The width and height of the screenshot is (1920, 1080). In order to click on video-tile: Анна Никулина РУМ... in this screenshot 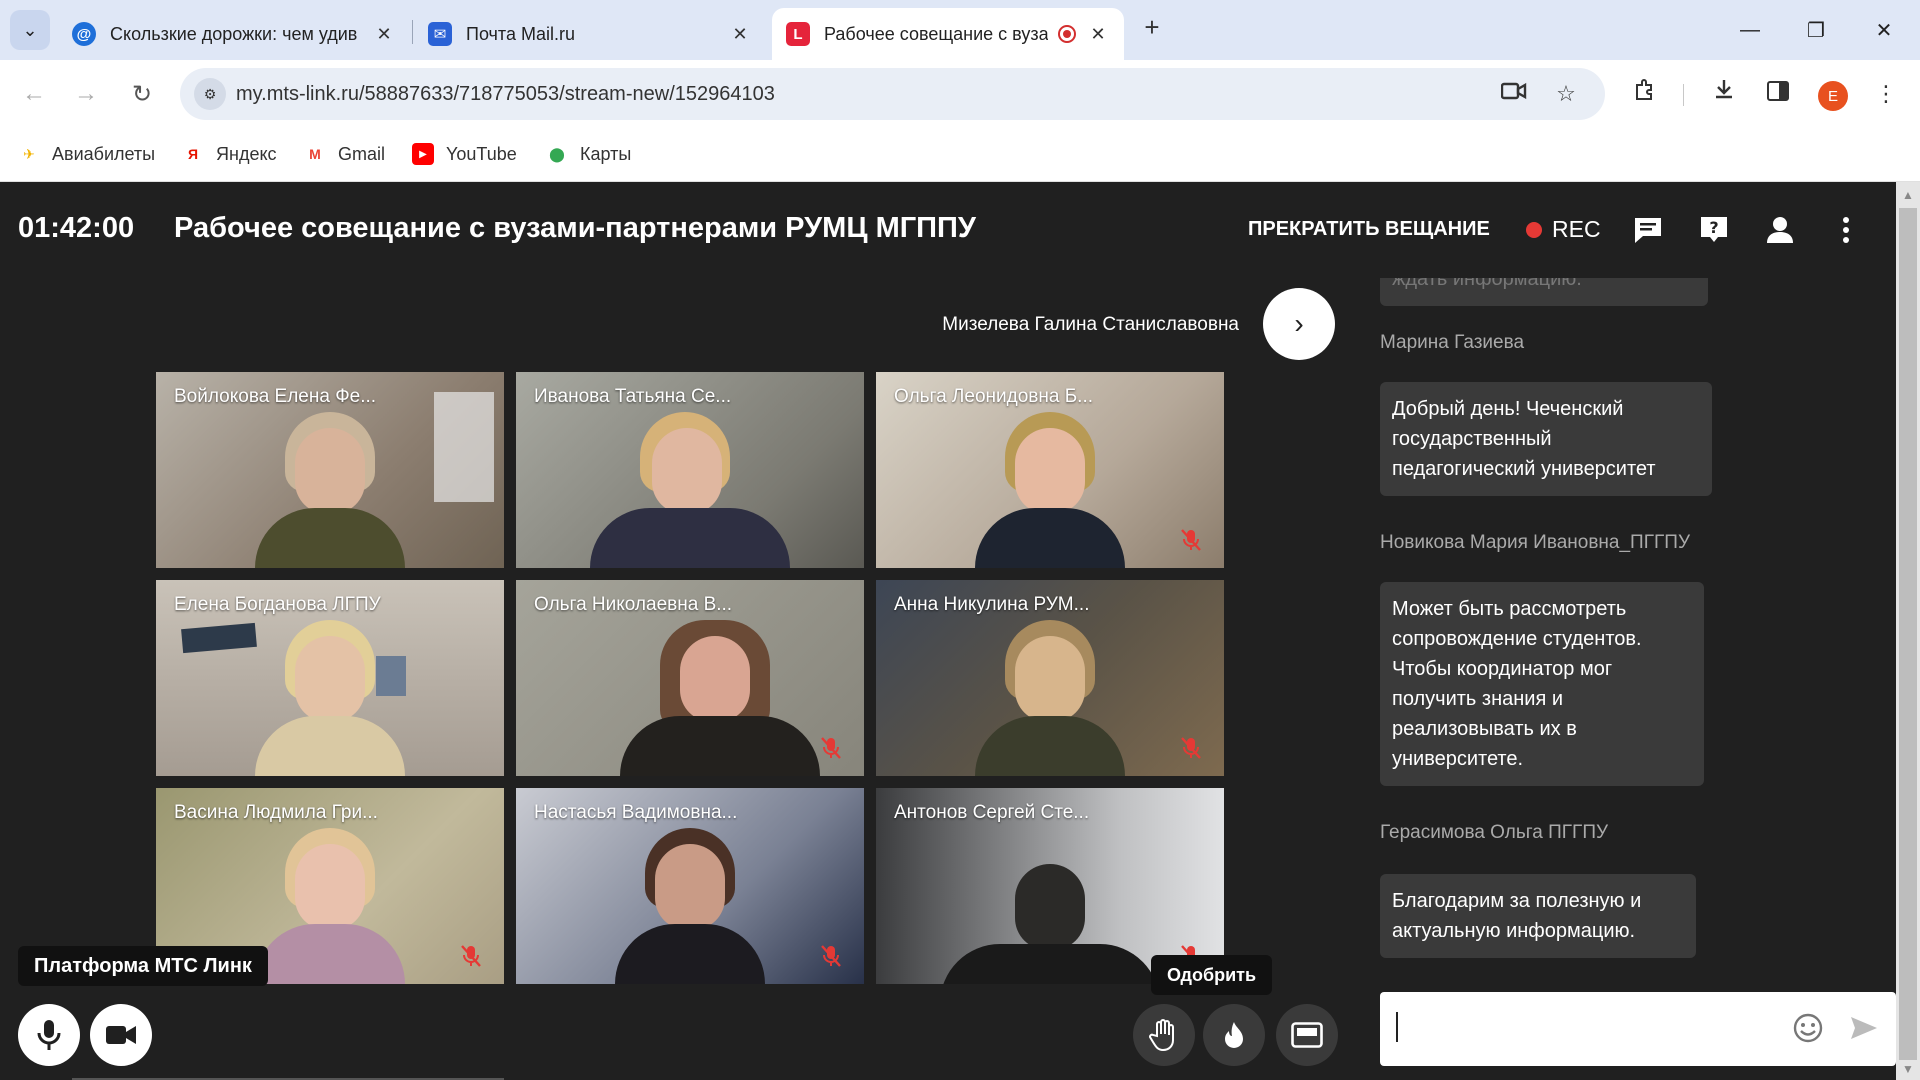, I will do `click(1050, 678)`.